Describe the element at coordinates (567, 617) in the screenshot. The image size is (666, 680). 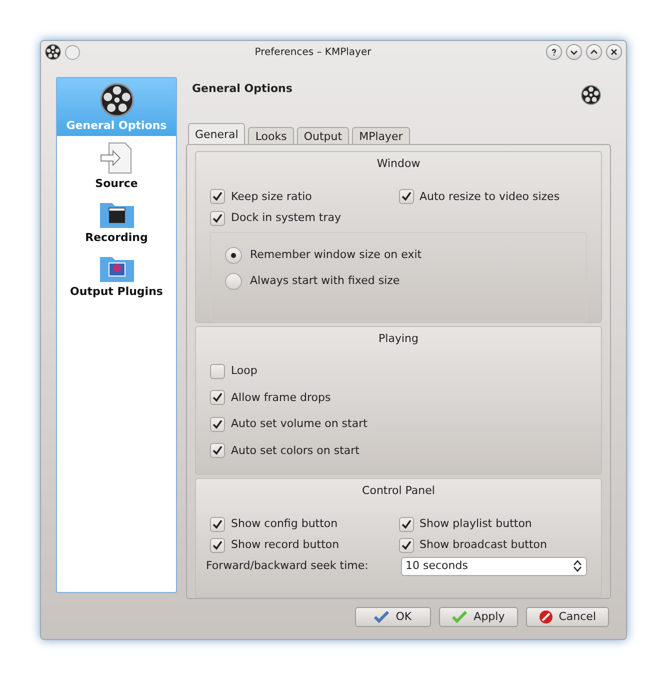
I see `dialog-button: Cancel` at that location.